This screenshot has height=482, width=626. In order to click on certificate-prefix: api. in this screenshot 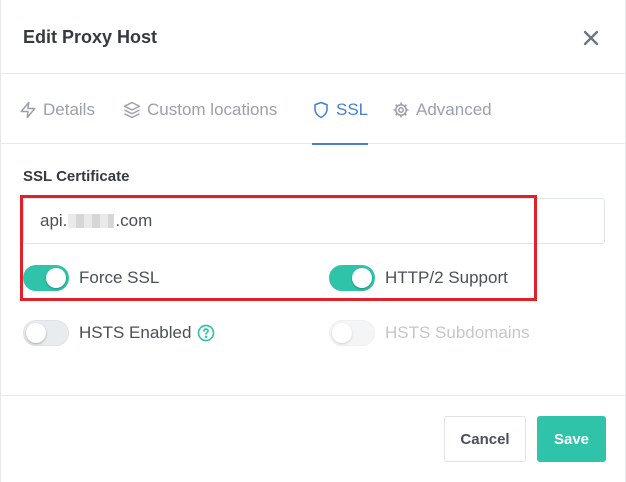, I will do `click(54, 220)`.